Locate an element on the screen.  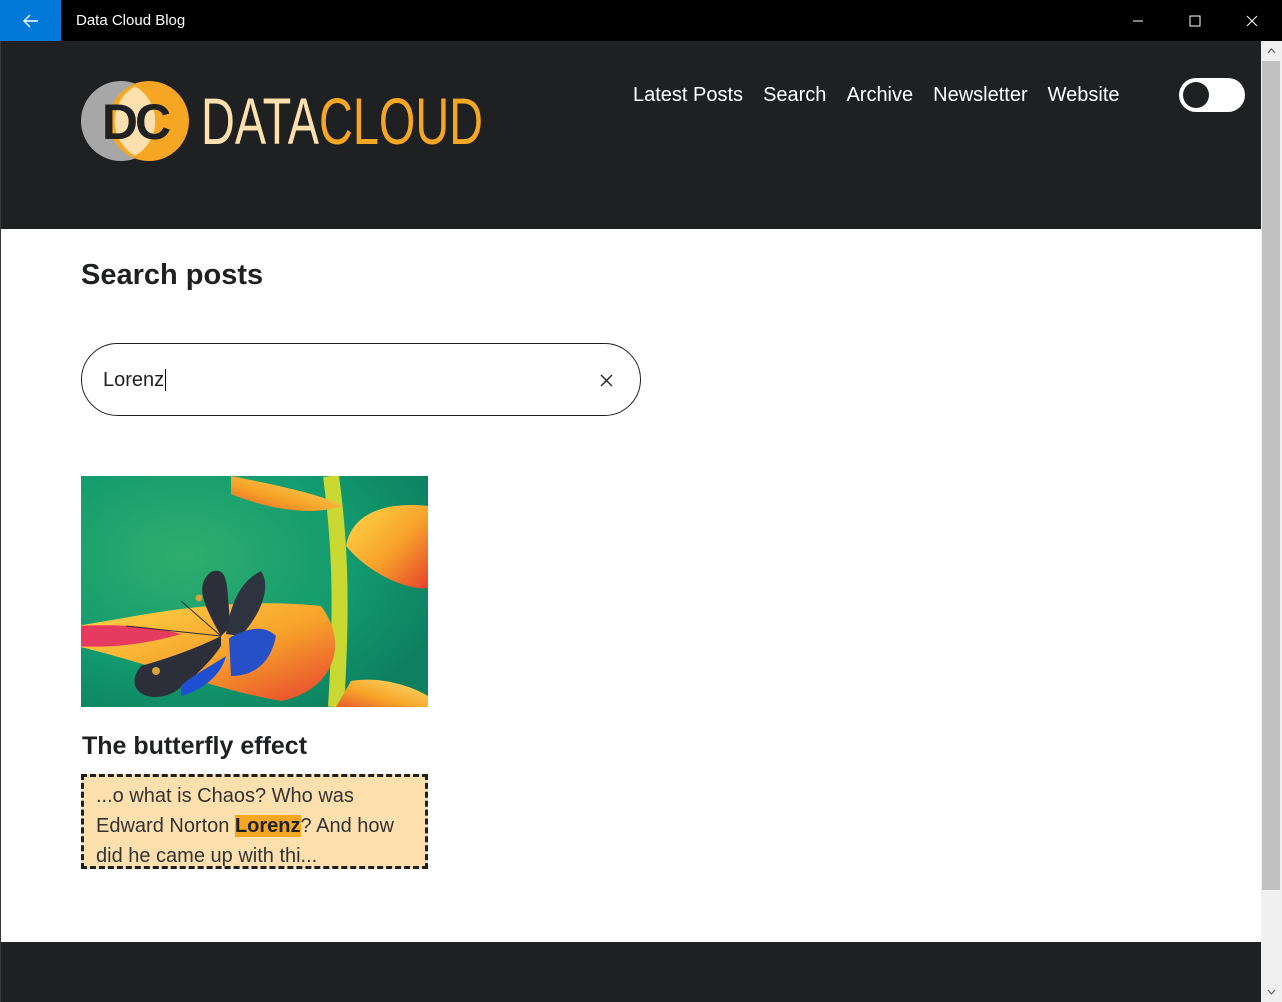
nav-latest-posts: Latest Posts is located at coordinates (688, 95).